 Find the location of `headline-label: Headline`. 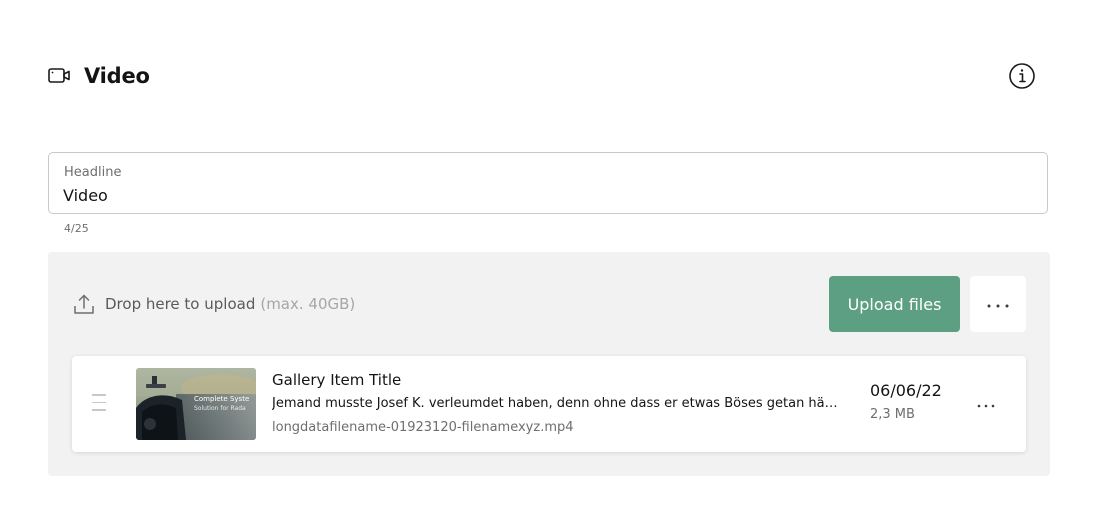

headline-label: Headline is located at coordinates (93, 172).